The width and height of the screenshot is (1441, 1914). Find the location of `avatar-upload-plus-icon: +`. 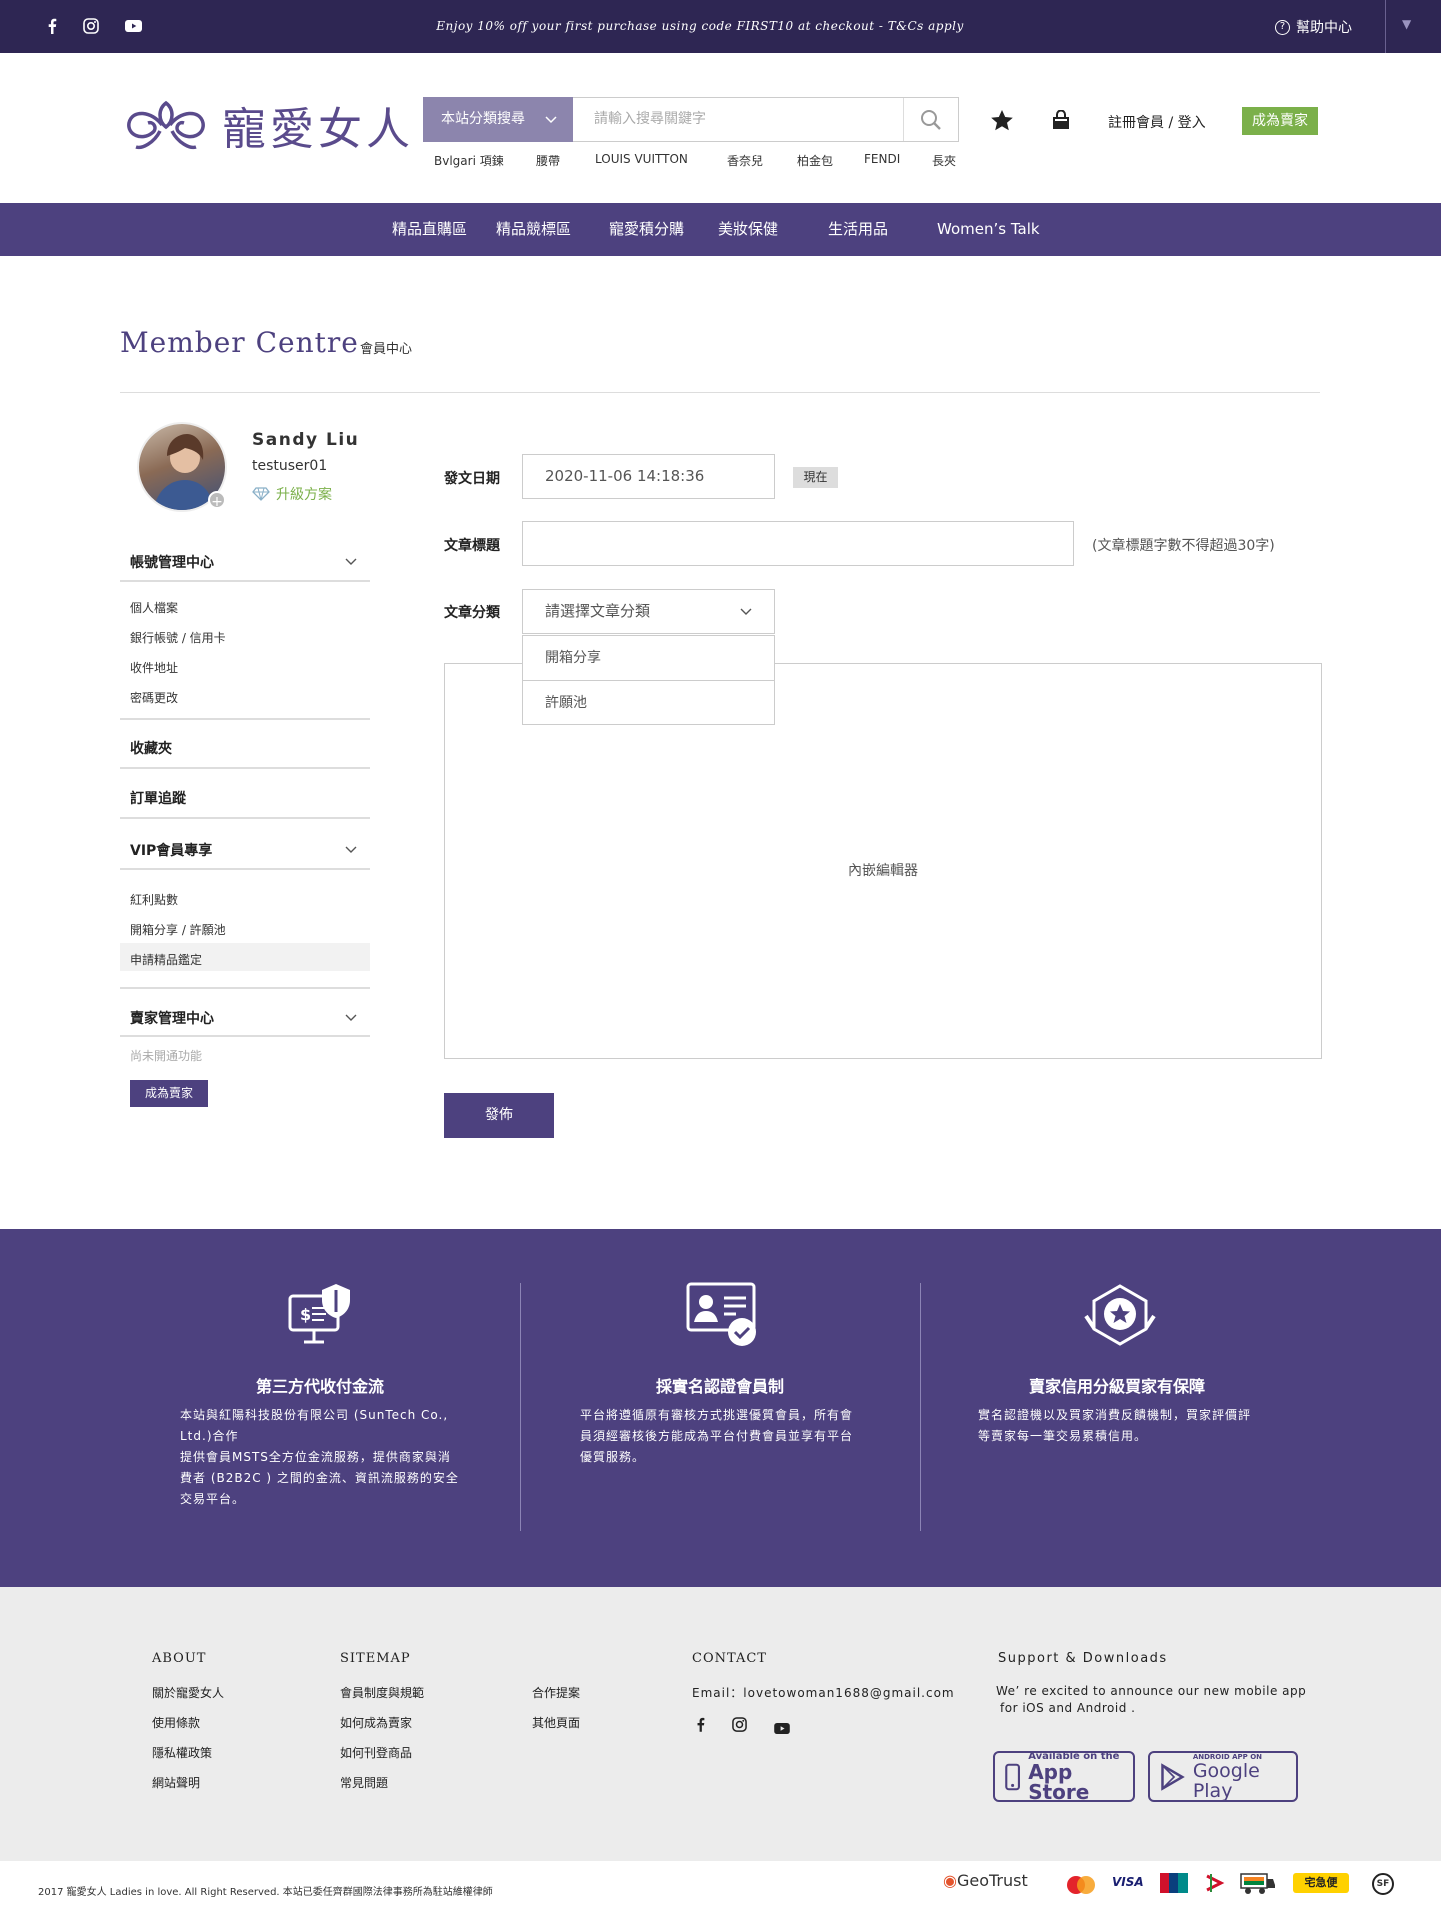

avatar-upload-plus-icon: + is located at coordinates (217, 500).